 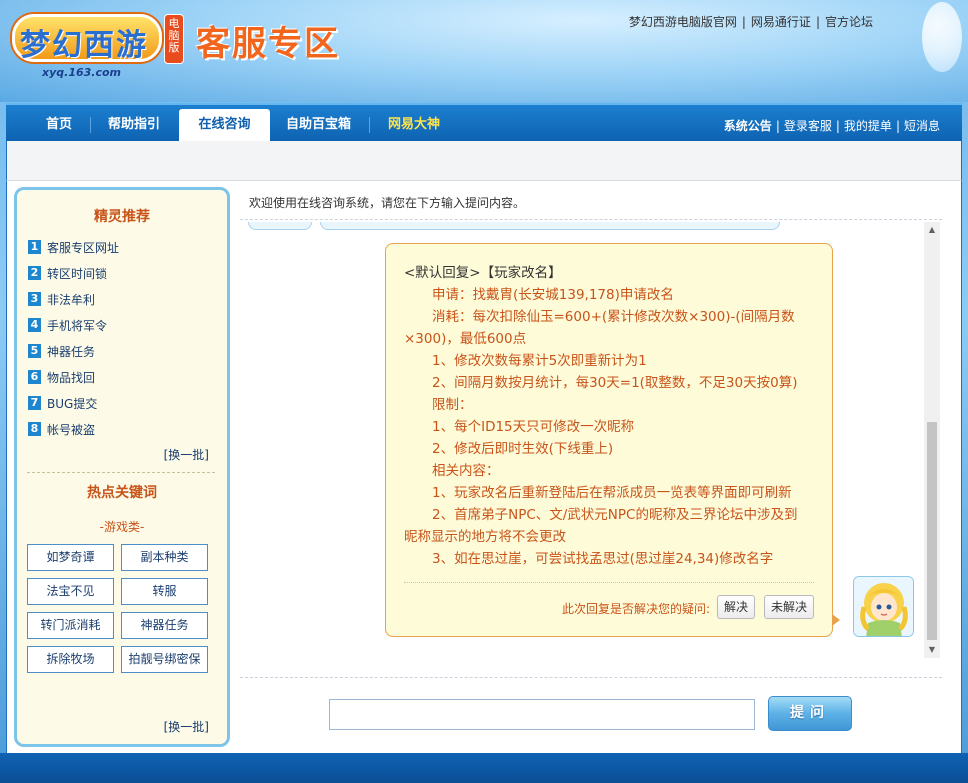 What do you see at coordinates (123, 299) in the screenshot?
I see `recommend-item: 3 非法牟利` at bounding box center [123, 299].